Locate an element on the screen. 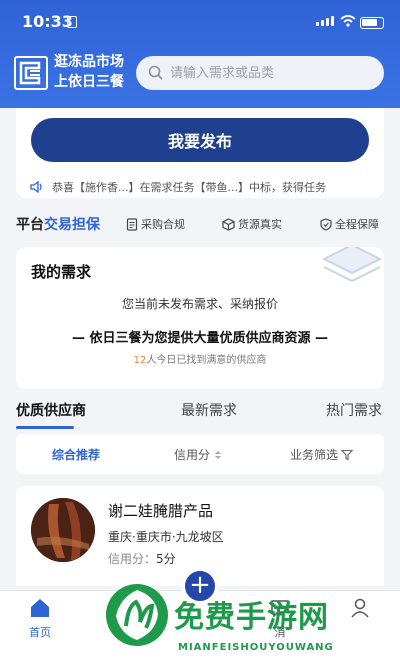 The image size is (400, 666). guarantee-label-protection: 全程保障 is located at coordinates (357, 224).